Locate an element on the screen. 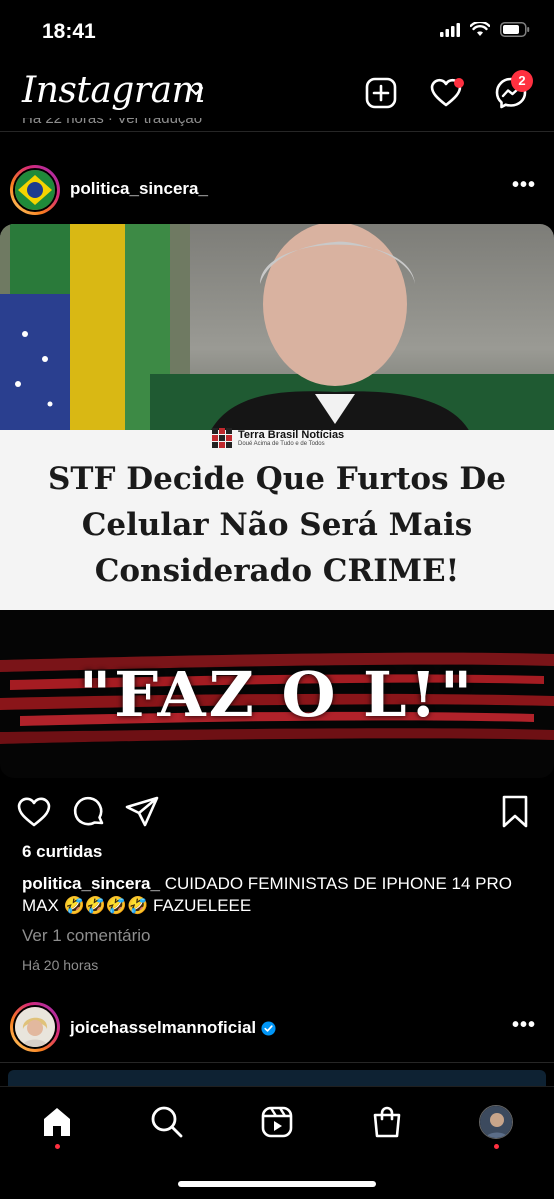 The image size is (554, 1199). next-post-username: joicehasselmannoficial is located at coordinates (173, 1028).